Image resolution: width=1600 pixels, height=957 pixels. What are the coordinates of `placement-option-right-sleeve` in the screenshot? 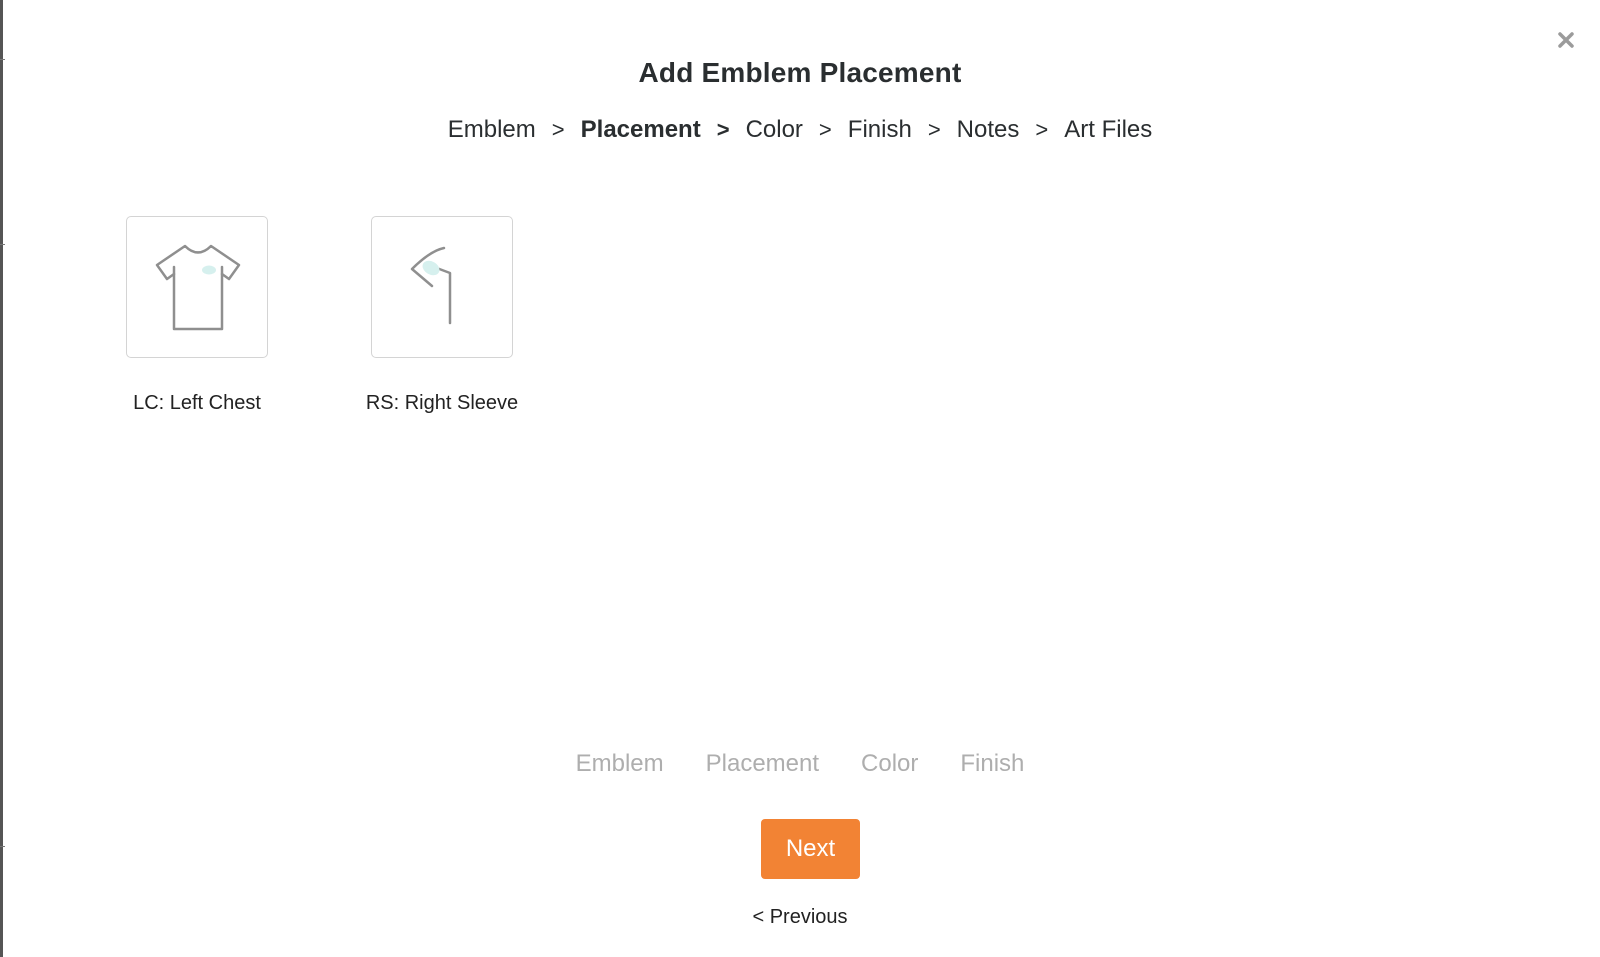 It's located at (442, 287).